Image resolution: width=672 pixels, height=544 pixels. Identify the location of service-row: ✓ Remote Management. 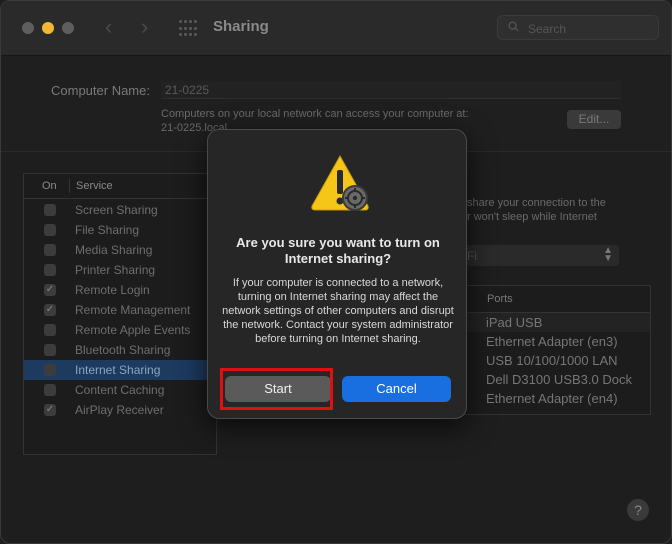
(120, 310).